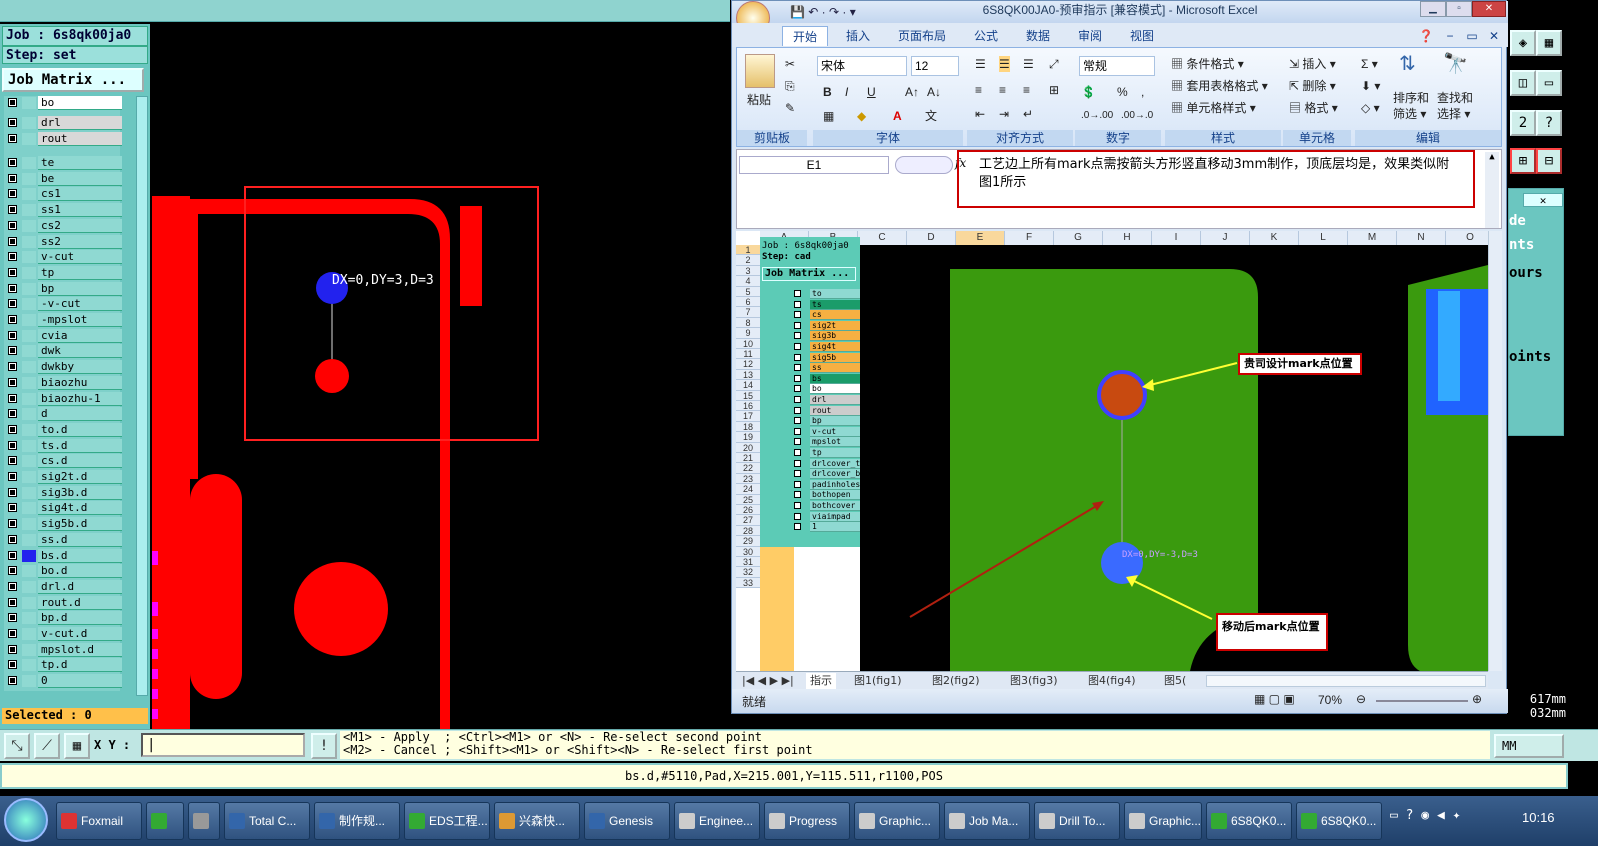  Describe the element at coordinates (627, 821) in the screenshot. I see `taskbar-item: Genesis` at that location.